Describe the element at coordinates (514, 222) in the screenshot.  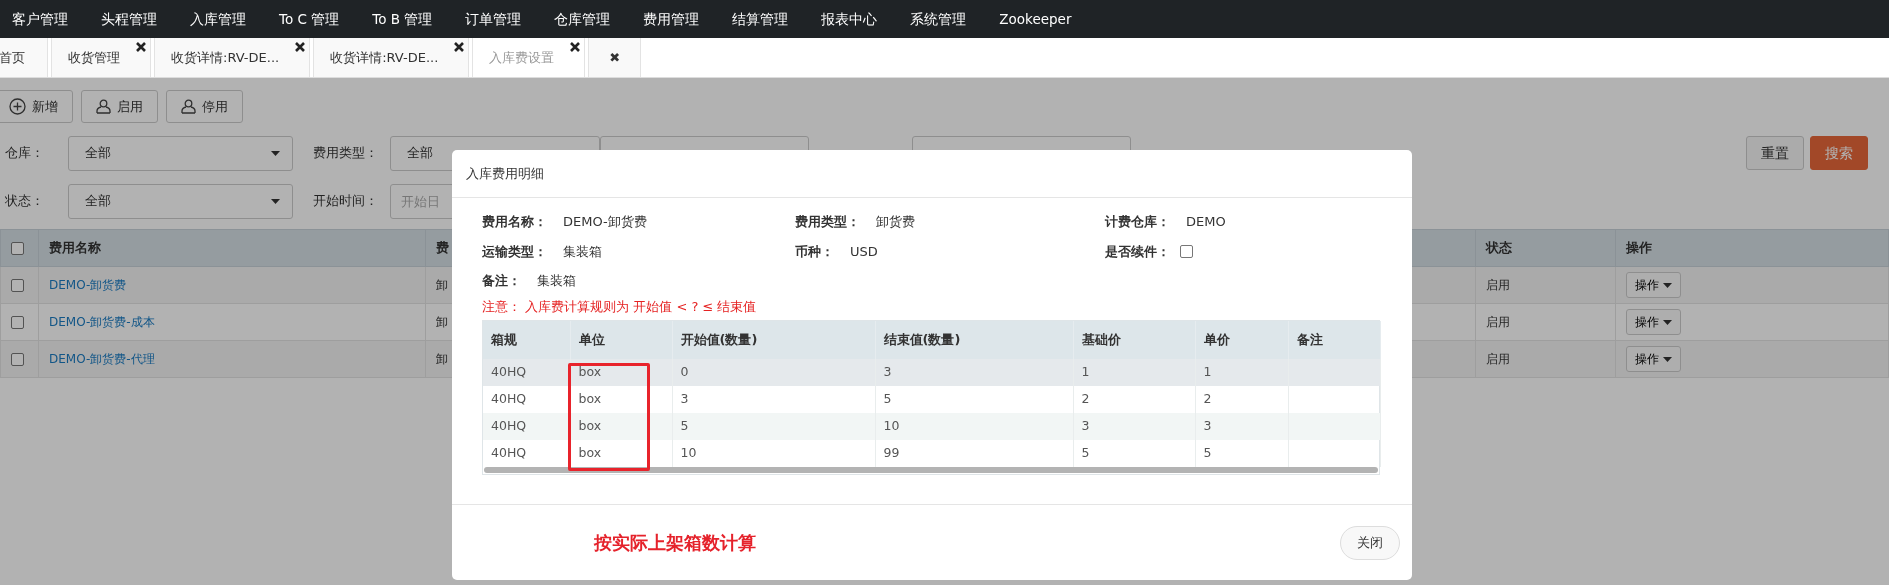
I see `field-label: 费用名称：` at that location.